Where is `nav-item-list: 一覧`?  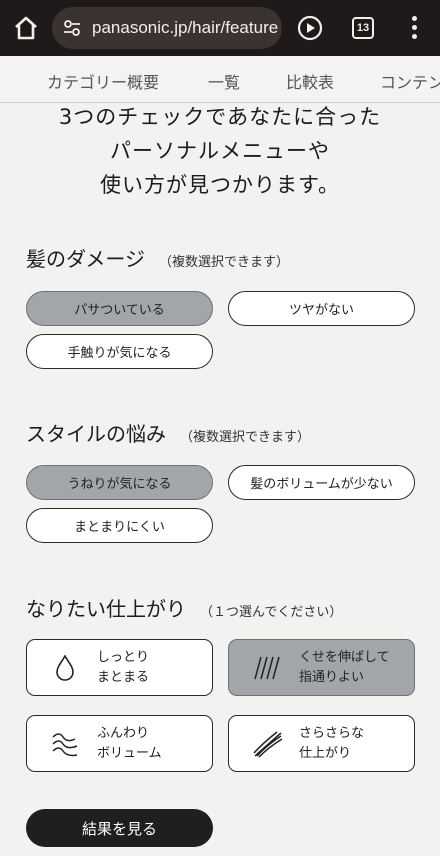
nav-item-list: 一覧 is located at coordinates (224, 81).